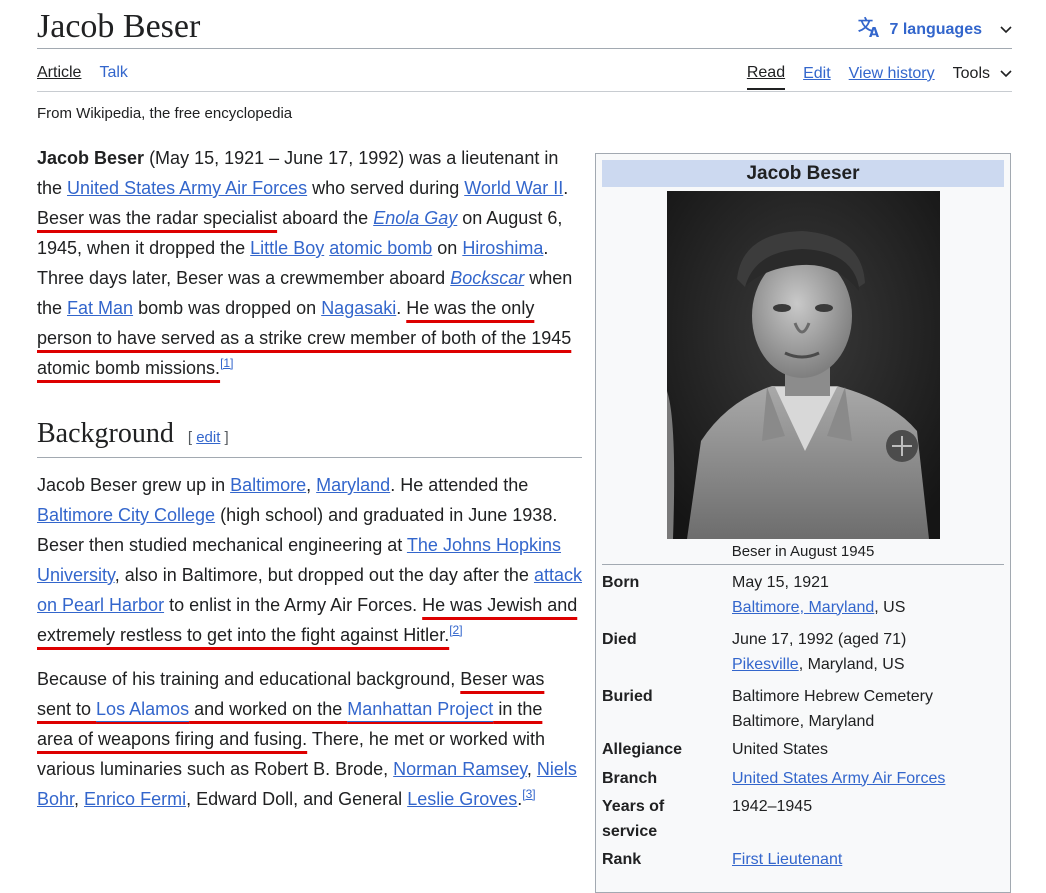 This screenshot has height=893, width=1046. I want to click on view-tabs: Read Edit View history Tools, so click(879, 77).